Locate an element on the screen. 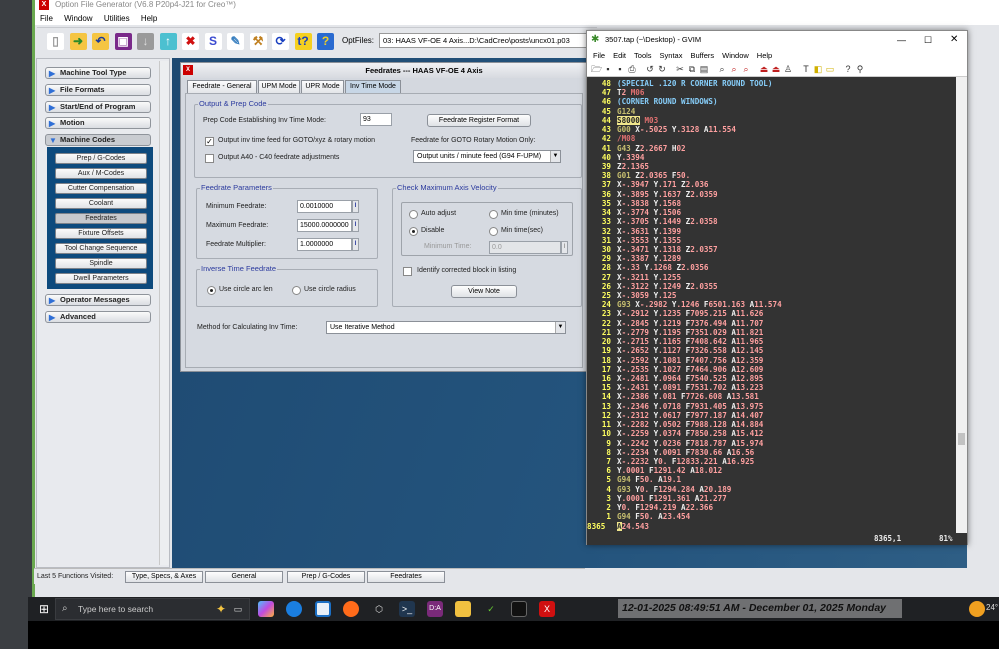 Image resolution: width=999 pixels, height=649 pixels. script-icon: S is located at coordinates (213, 41).